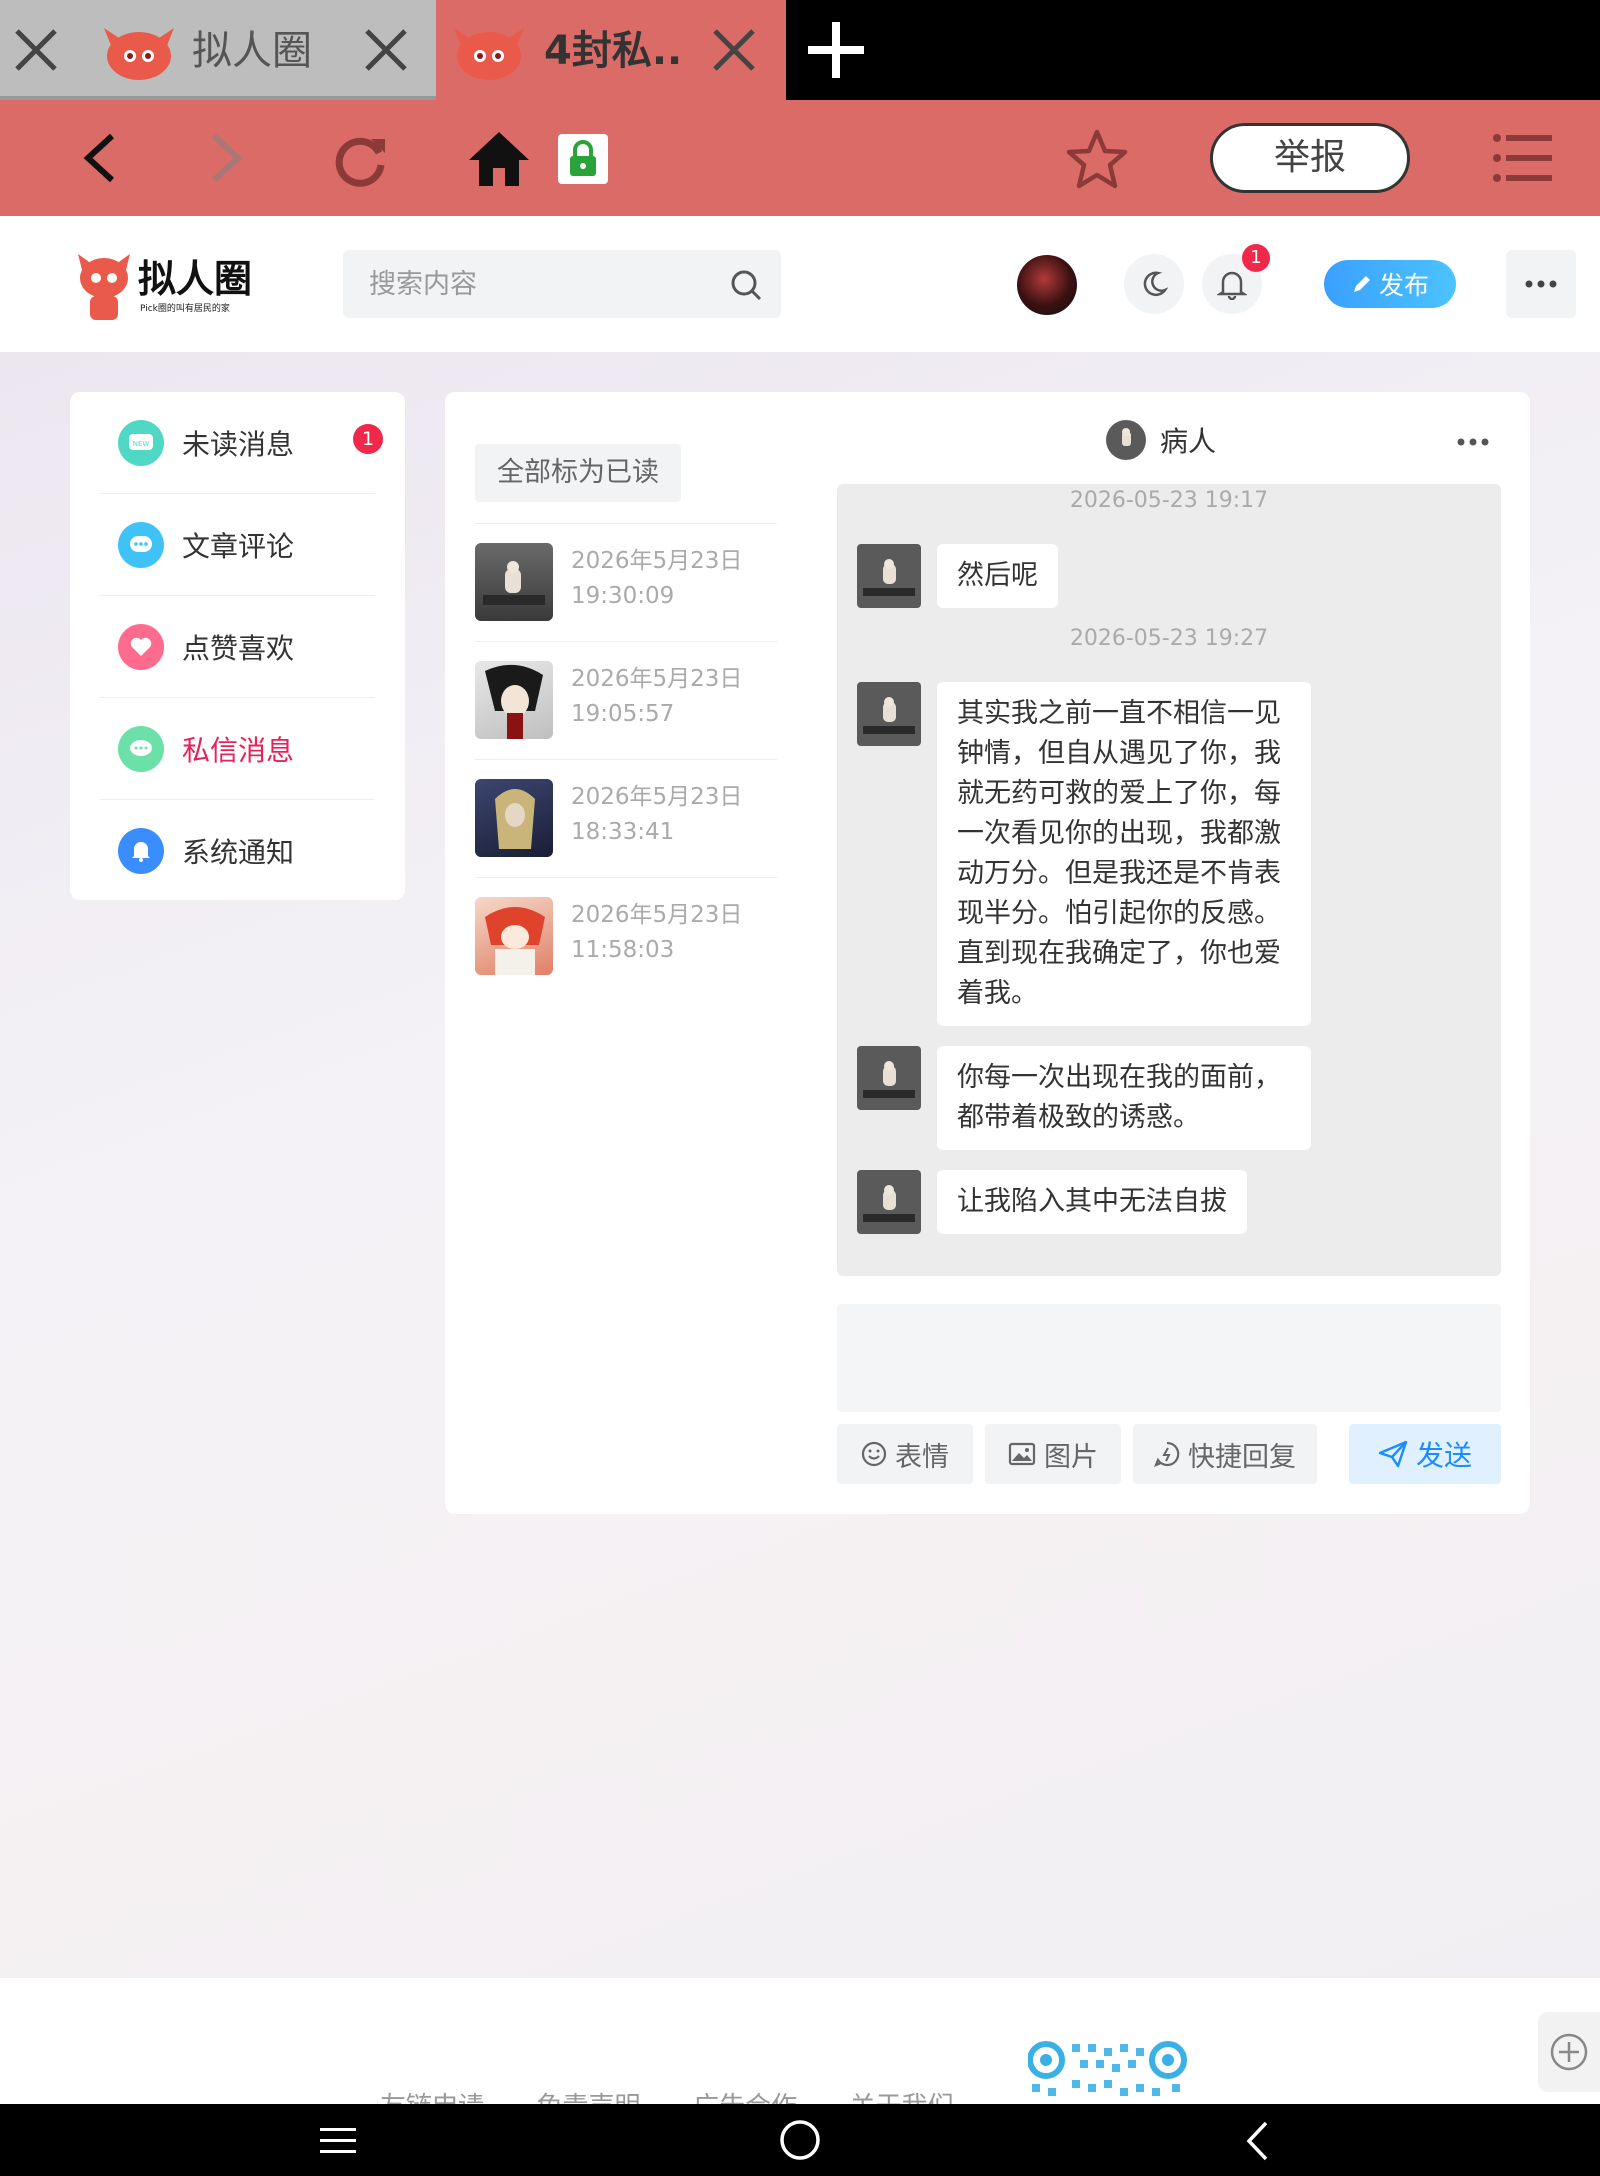 The image size is (1600, 2176). I want to click on contact-avatar, so click(1126, 440).